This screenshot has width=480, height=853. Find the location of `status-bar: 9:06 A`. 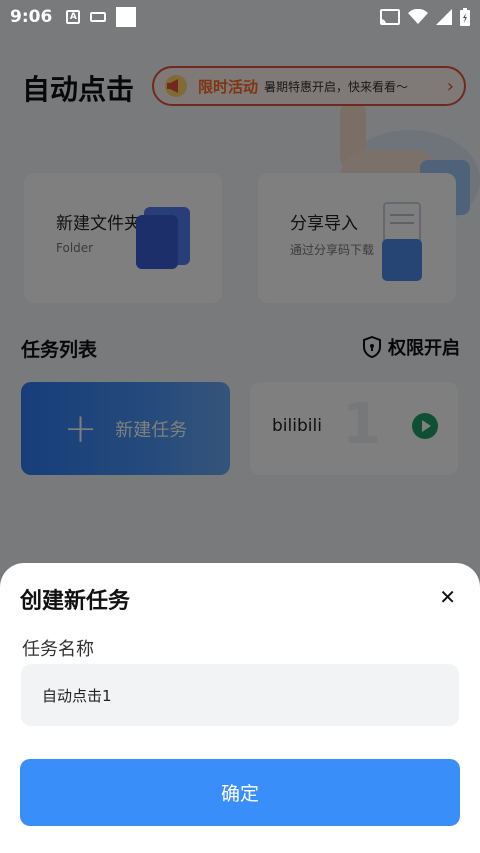

status-bar: 9:06 A is located at coordinates (240, 17).